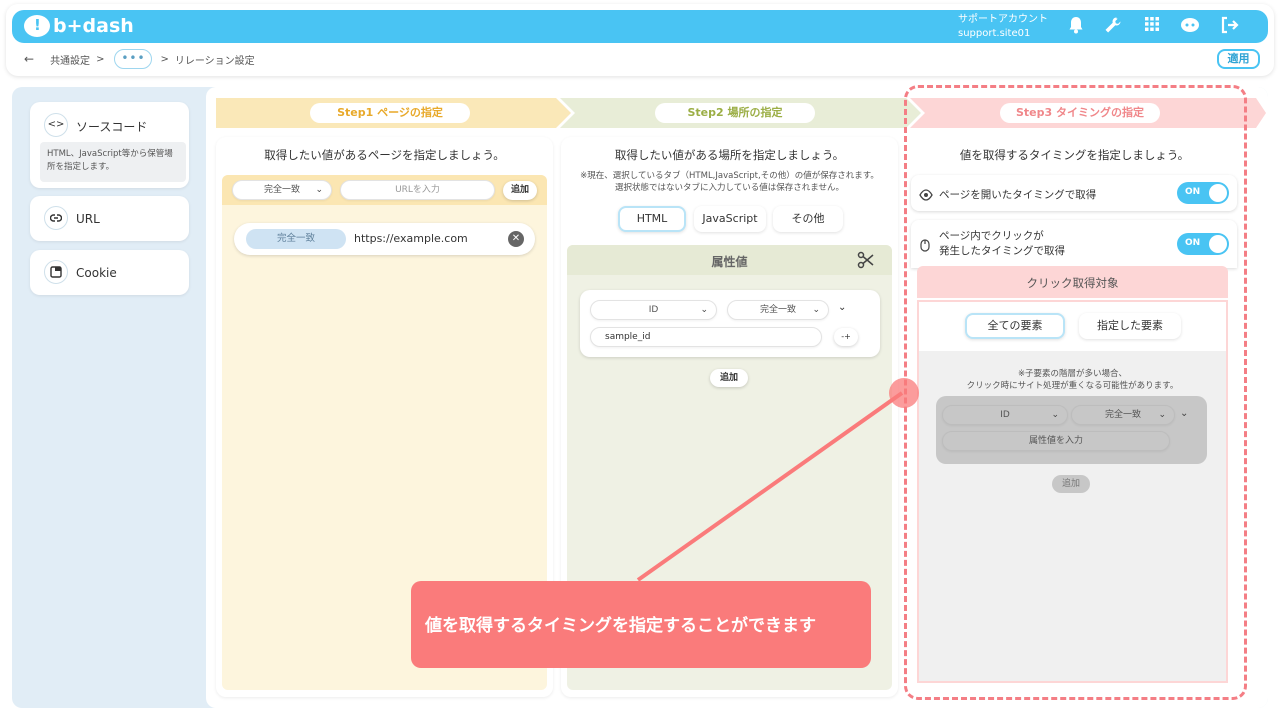 This screenshot has height=720, width=1280. I want to click on attribute-type-select: ID ⌄, so click(653, 310).